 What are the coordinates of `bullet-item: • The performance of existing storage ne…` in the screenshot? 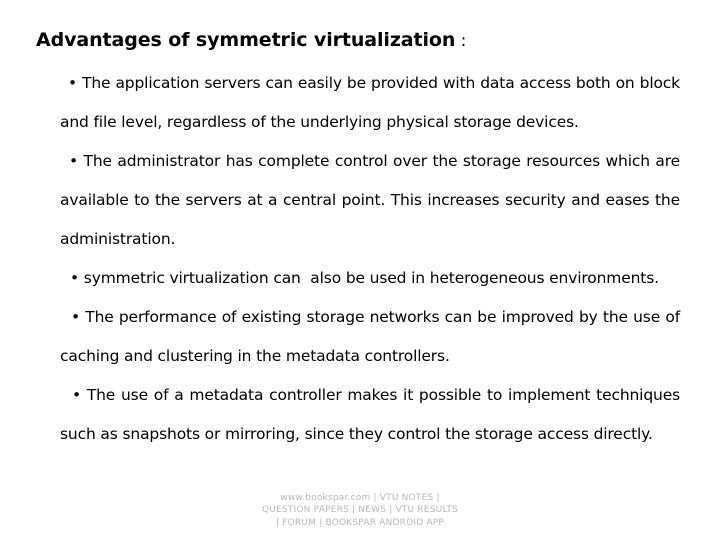 It's located at (358, 337).